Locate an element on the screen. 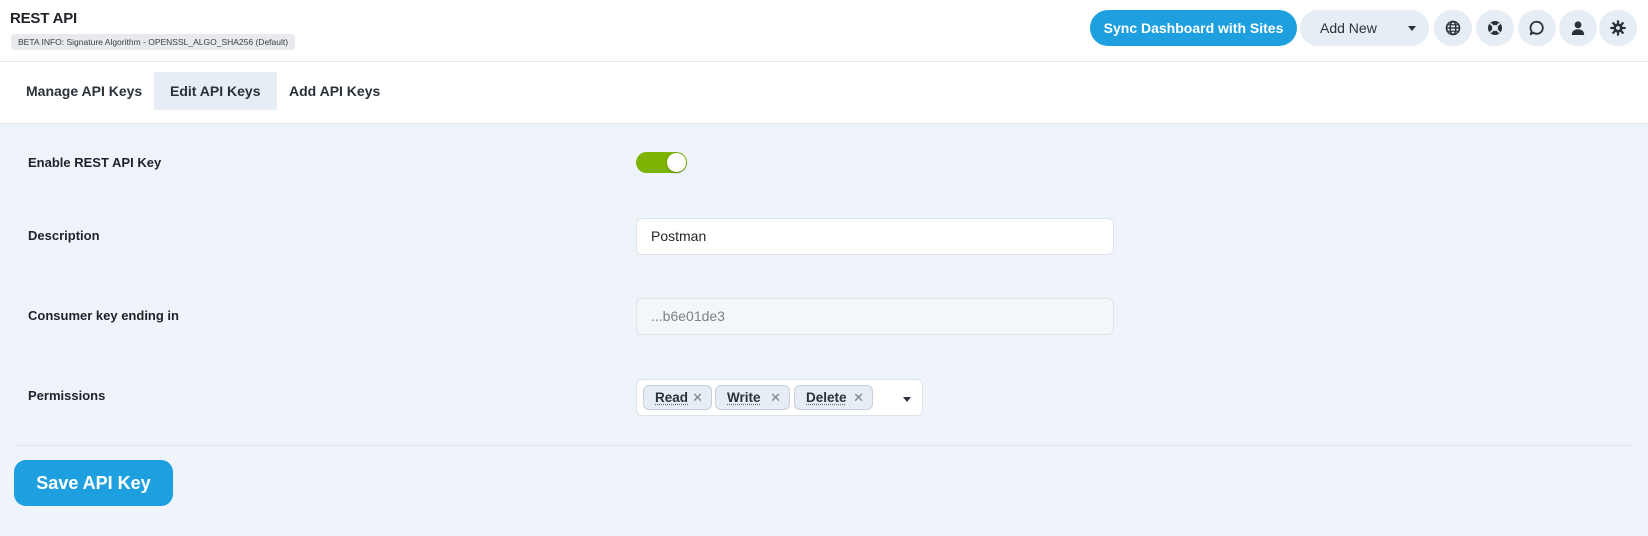 This screenshot has width=1648, height=536. permission-chip-label: Read is located at coordinates (672, 397).